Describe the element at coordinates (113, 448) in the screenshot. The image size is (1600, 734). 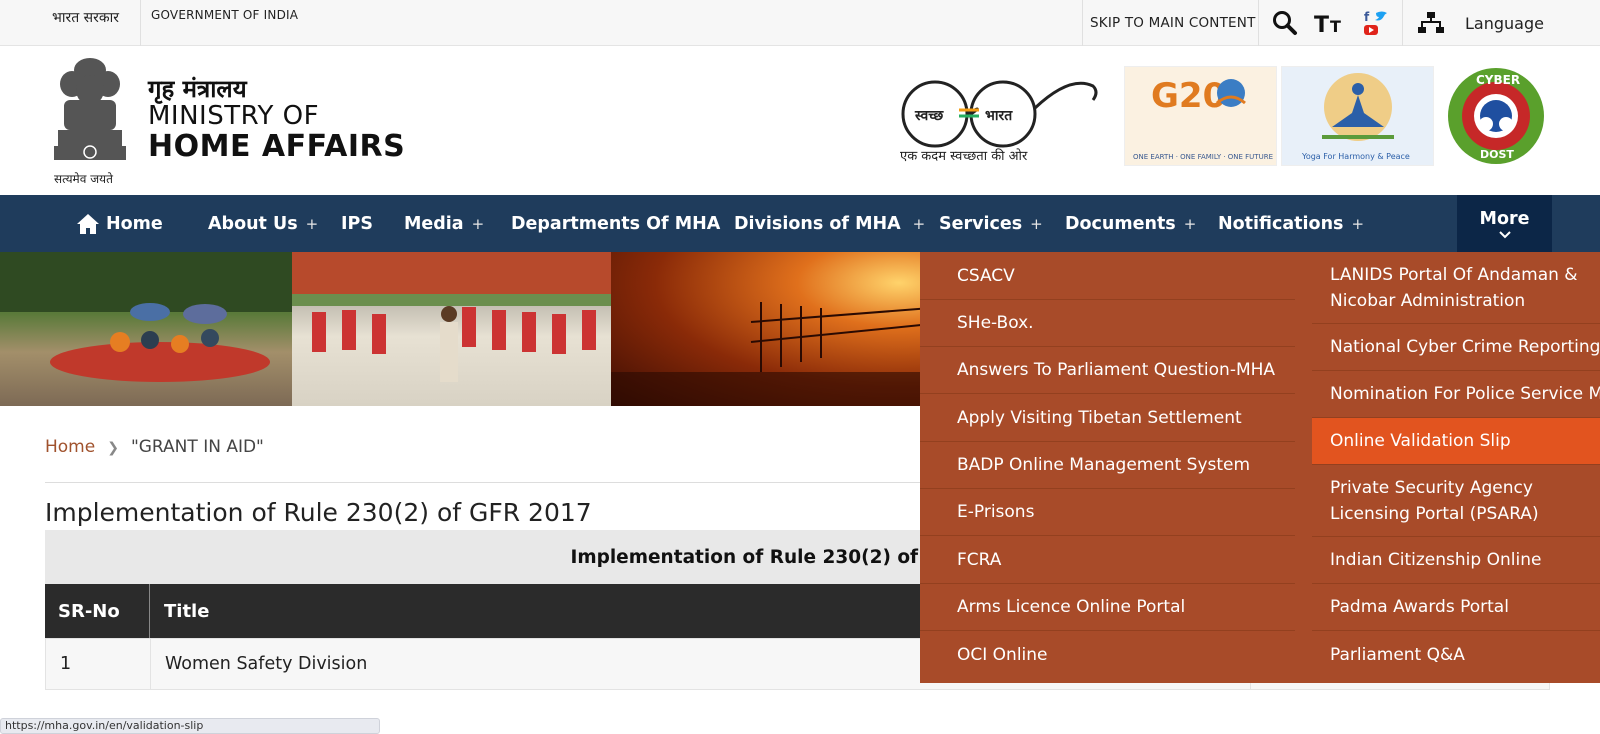
I see `chevron-right-icon: ❯` at that location.